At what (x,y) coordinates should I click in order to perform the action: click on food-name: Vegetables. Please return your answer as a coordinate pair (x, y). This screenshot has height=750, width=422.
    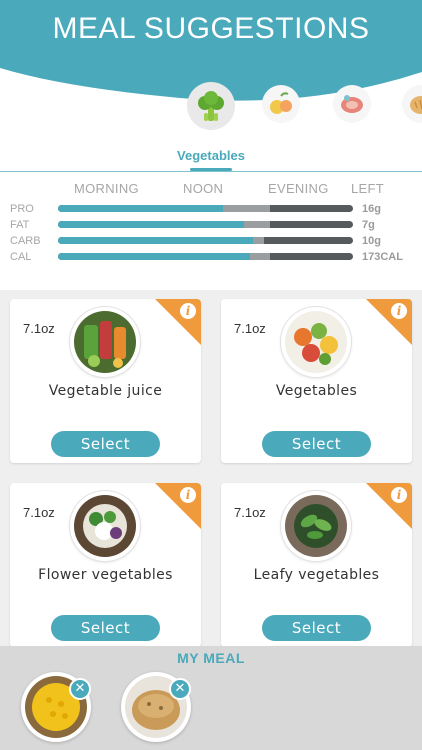
    Looking at the image, I should click on (316, 391).